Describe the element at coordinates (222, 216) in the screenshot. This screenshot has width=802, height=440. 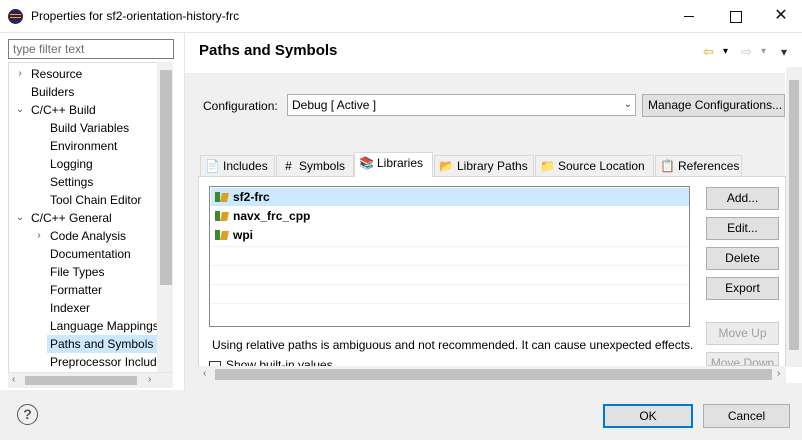
I see `library-icon` at that location.